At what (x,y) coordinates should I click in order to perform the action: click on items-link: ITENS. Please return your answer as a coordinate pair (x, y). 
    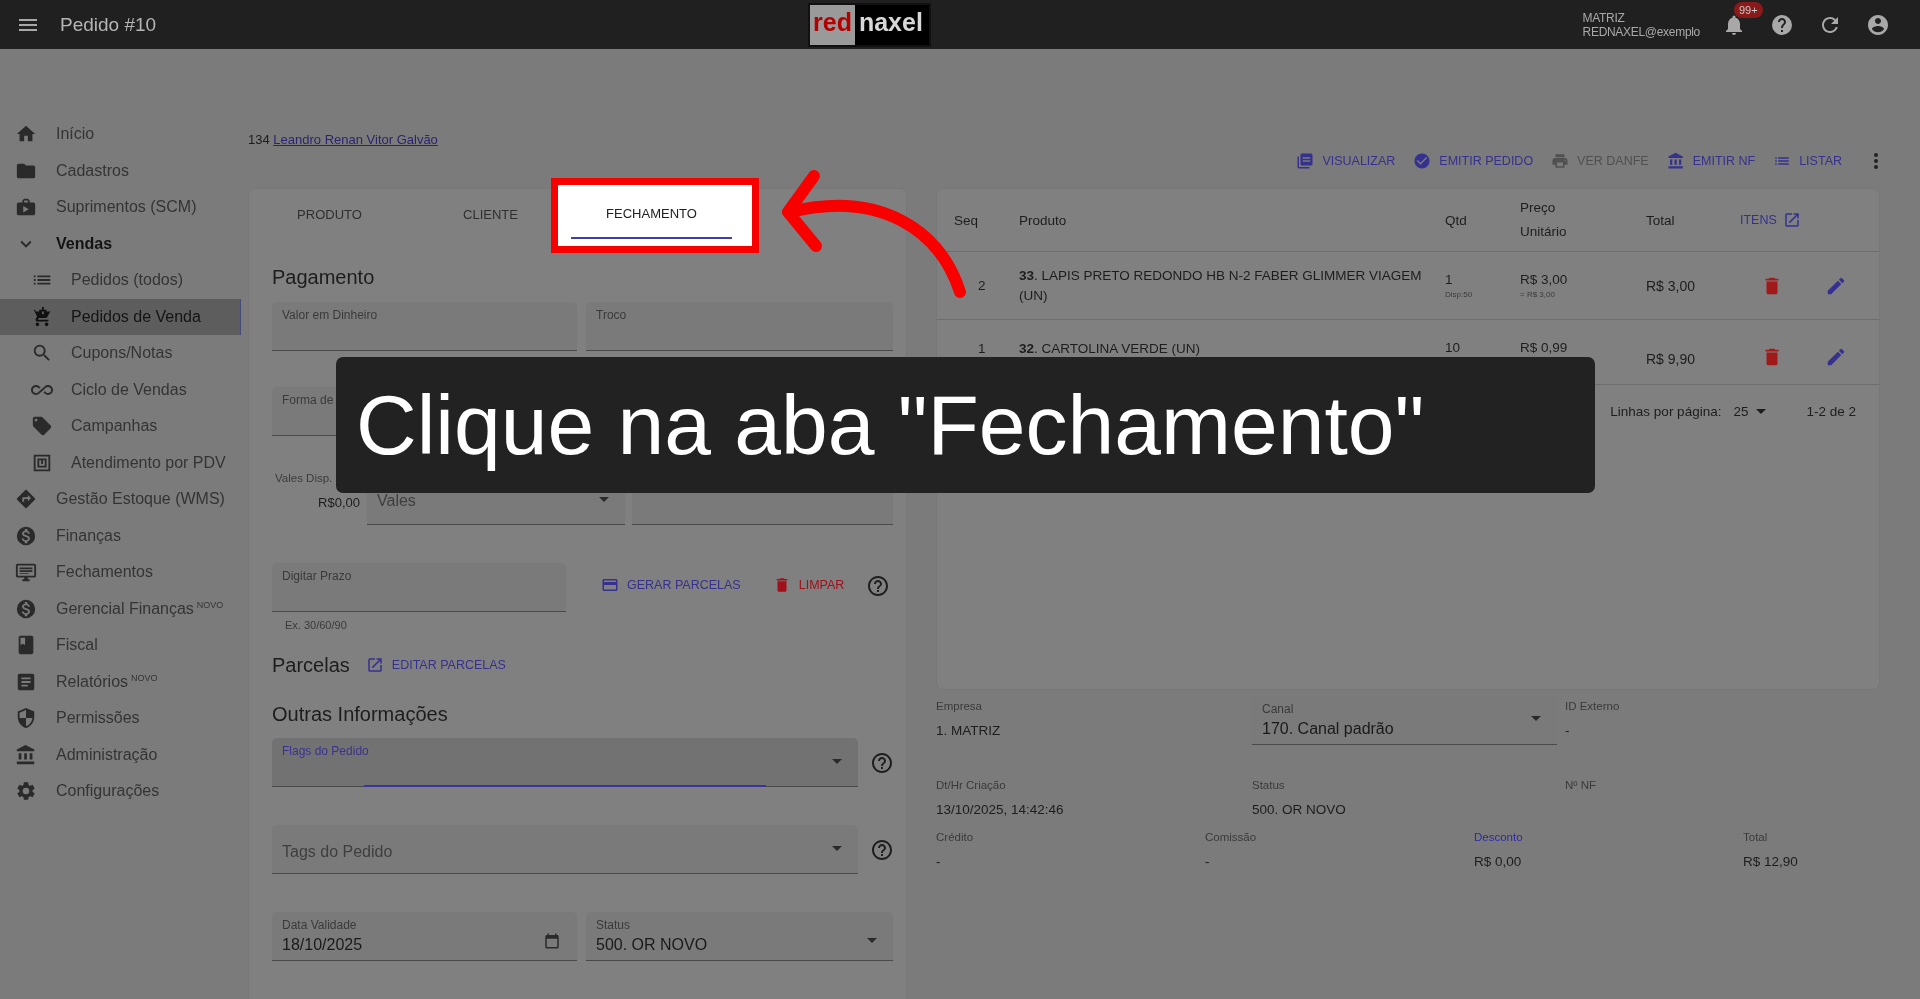
    Looking at the image, I should click on (1771, 220).